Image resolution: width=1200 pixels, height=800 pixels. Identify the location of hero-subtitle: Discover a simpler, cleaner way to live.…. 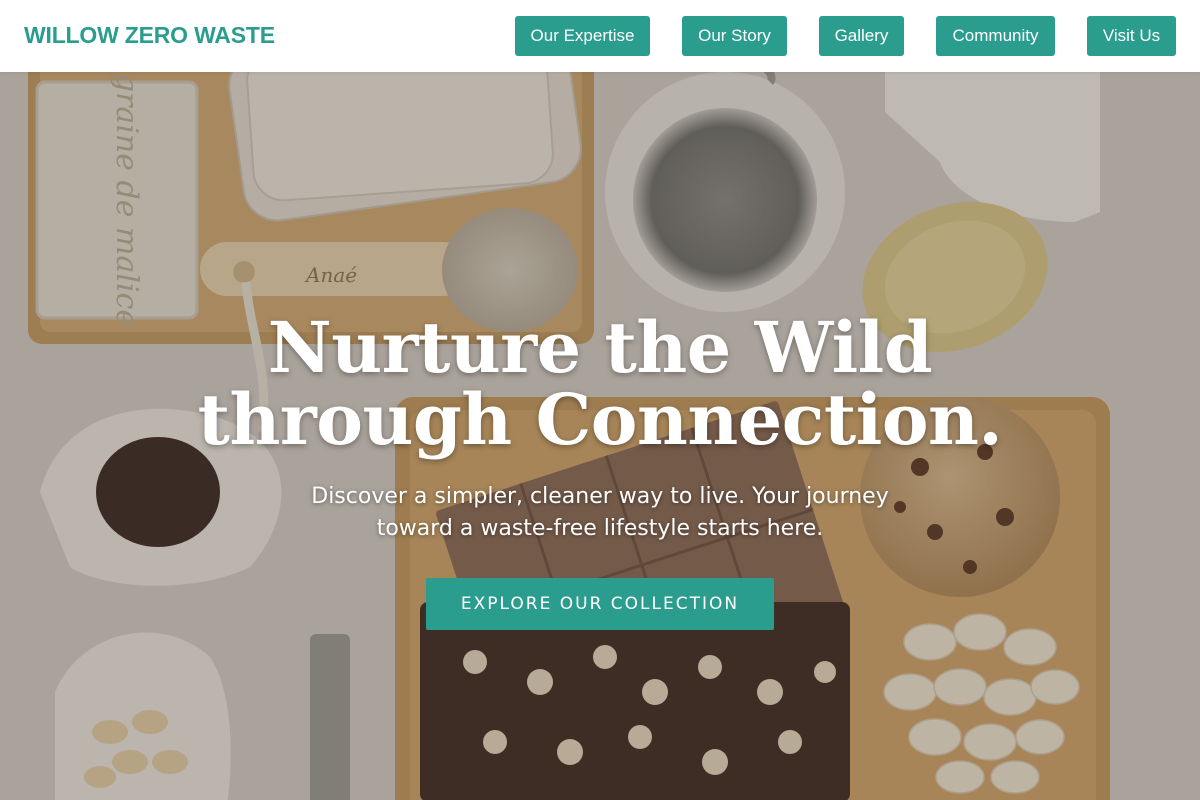
(600, 512).